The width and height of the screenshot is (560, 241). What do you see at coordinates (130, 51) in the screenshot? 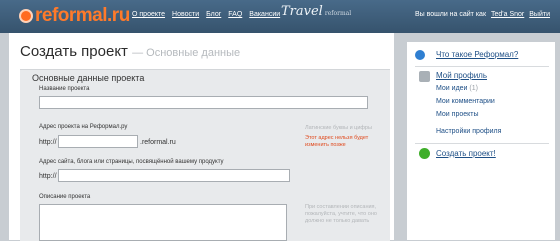
I see `page-title: Создать проект — Основные данные` at bounding box center [130, 51].